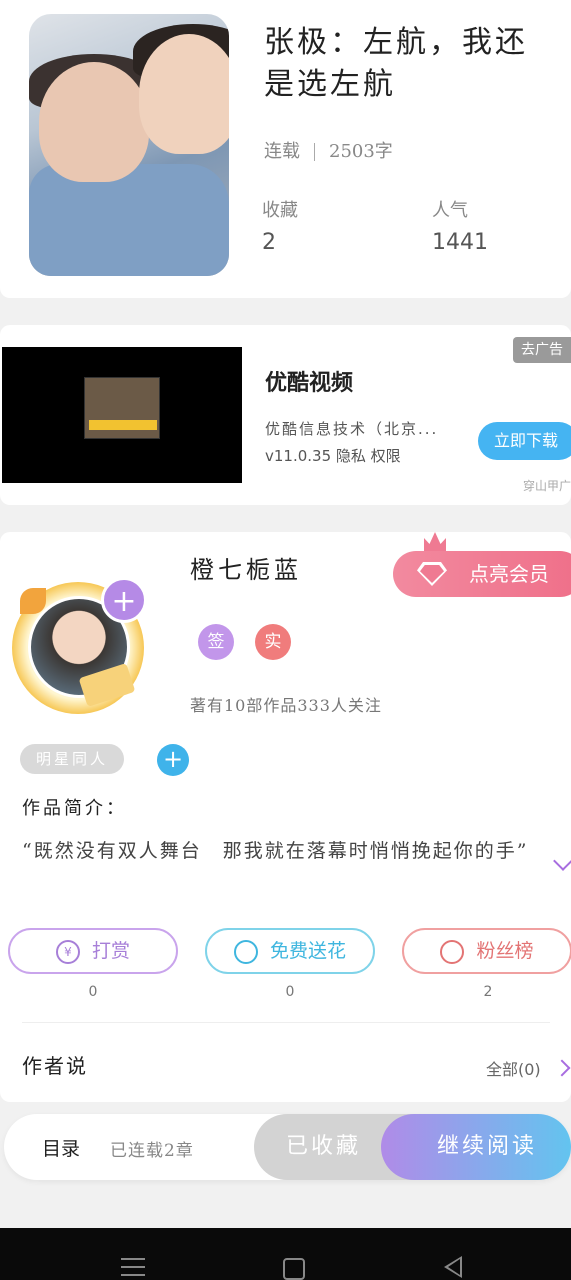  Describe the element at coordinates (269, 242) in the screenshot. I see `favorites-value: 2` at that location.